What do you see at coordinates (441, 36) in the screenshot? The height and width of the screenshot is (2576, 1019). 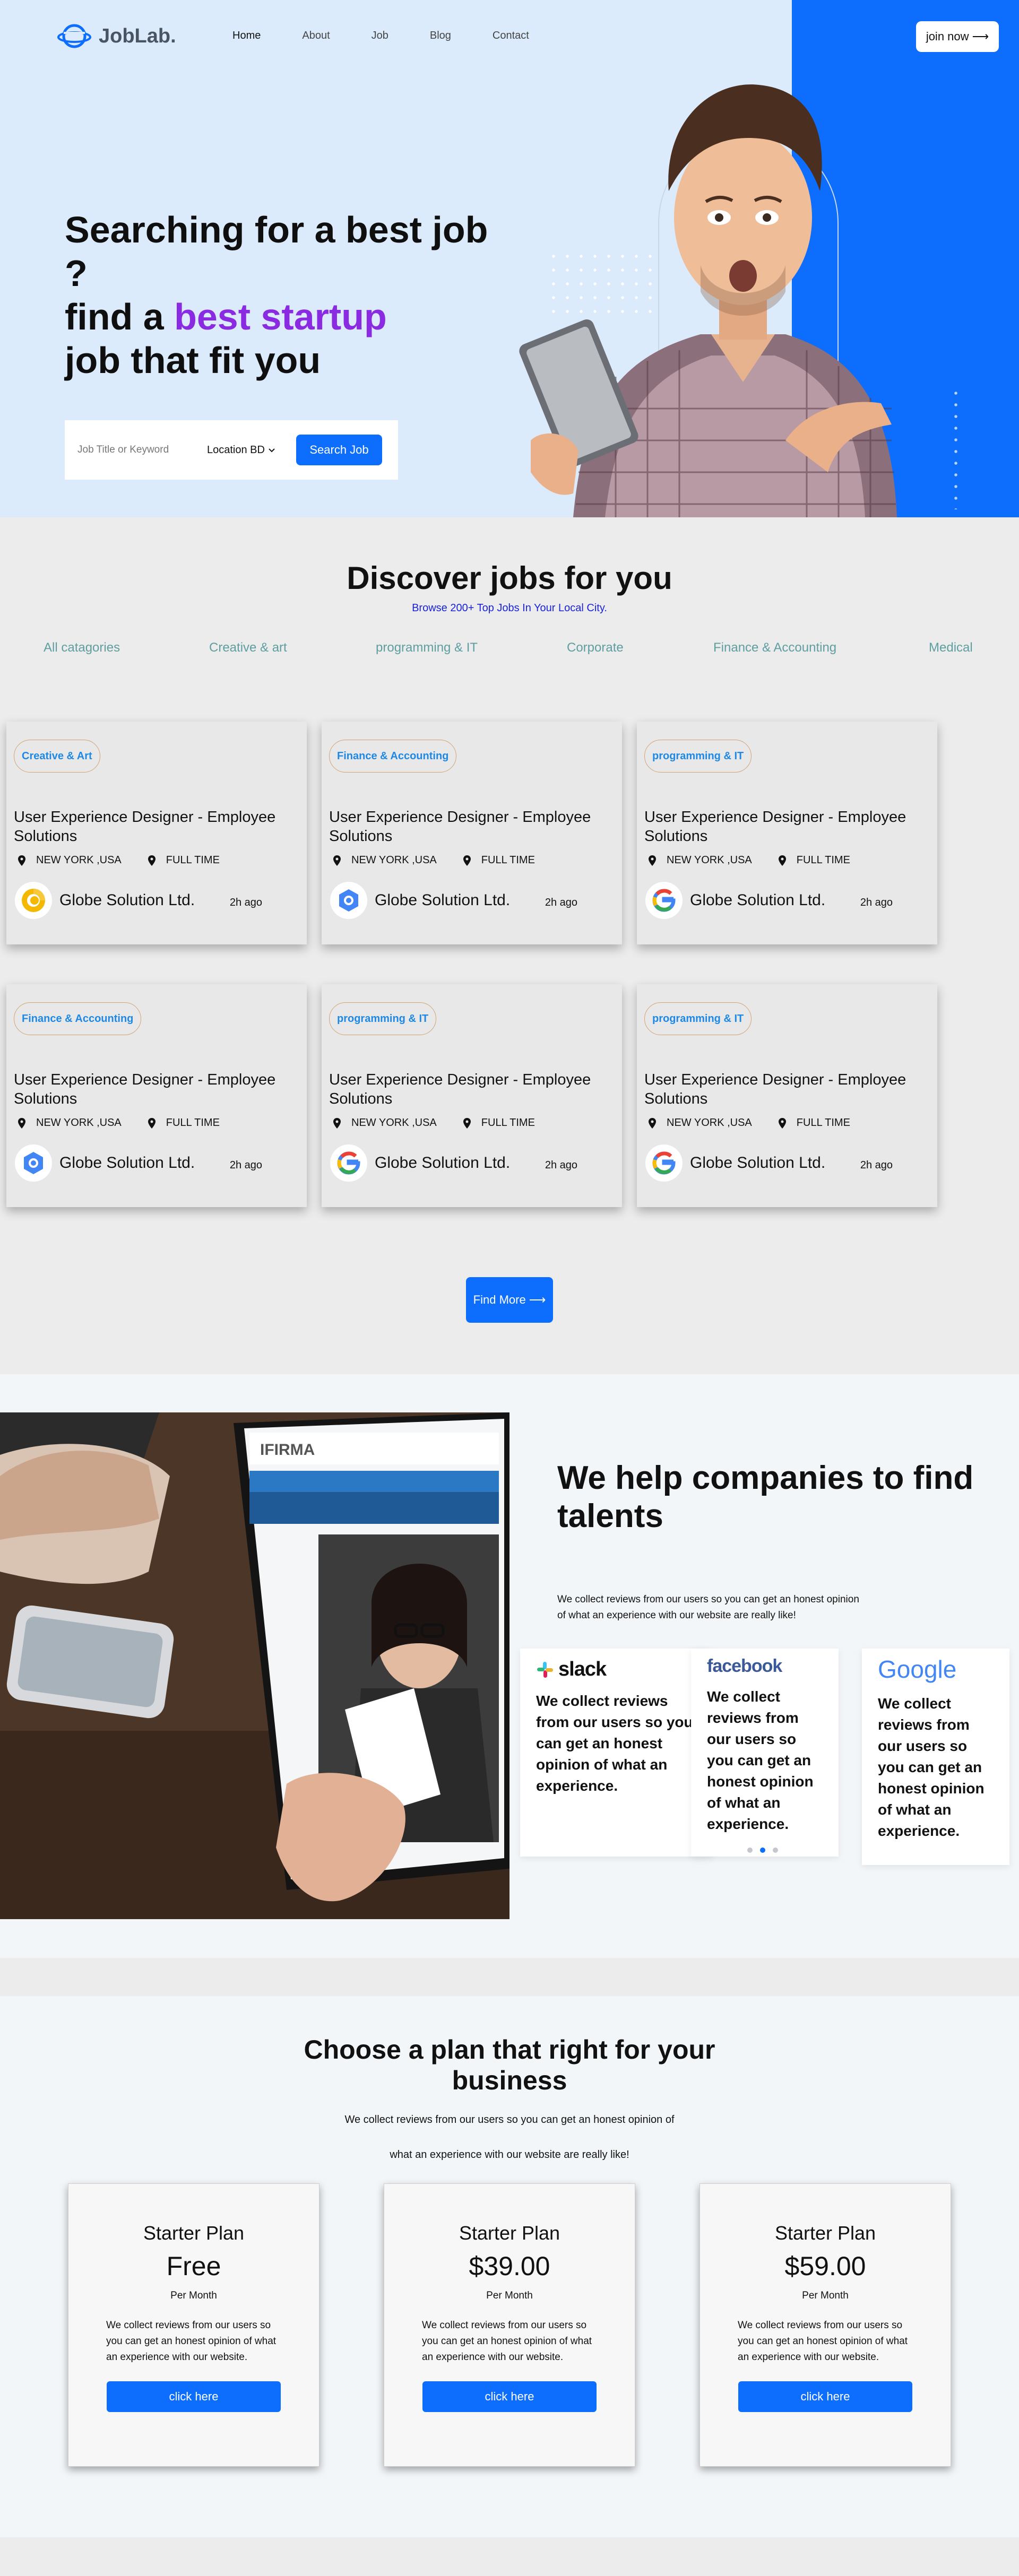 I see `nav-blog: Blog` at bounding box center [441, 36].